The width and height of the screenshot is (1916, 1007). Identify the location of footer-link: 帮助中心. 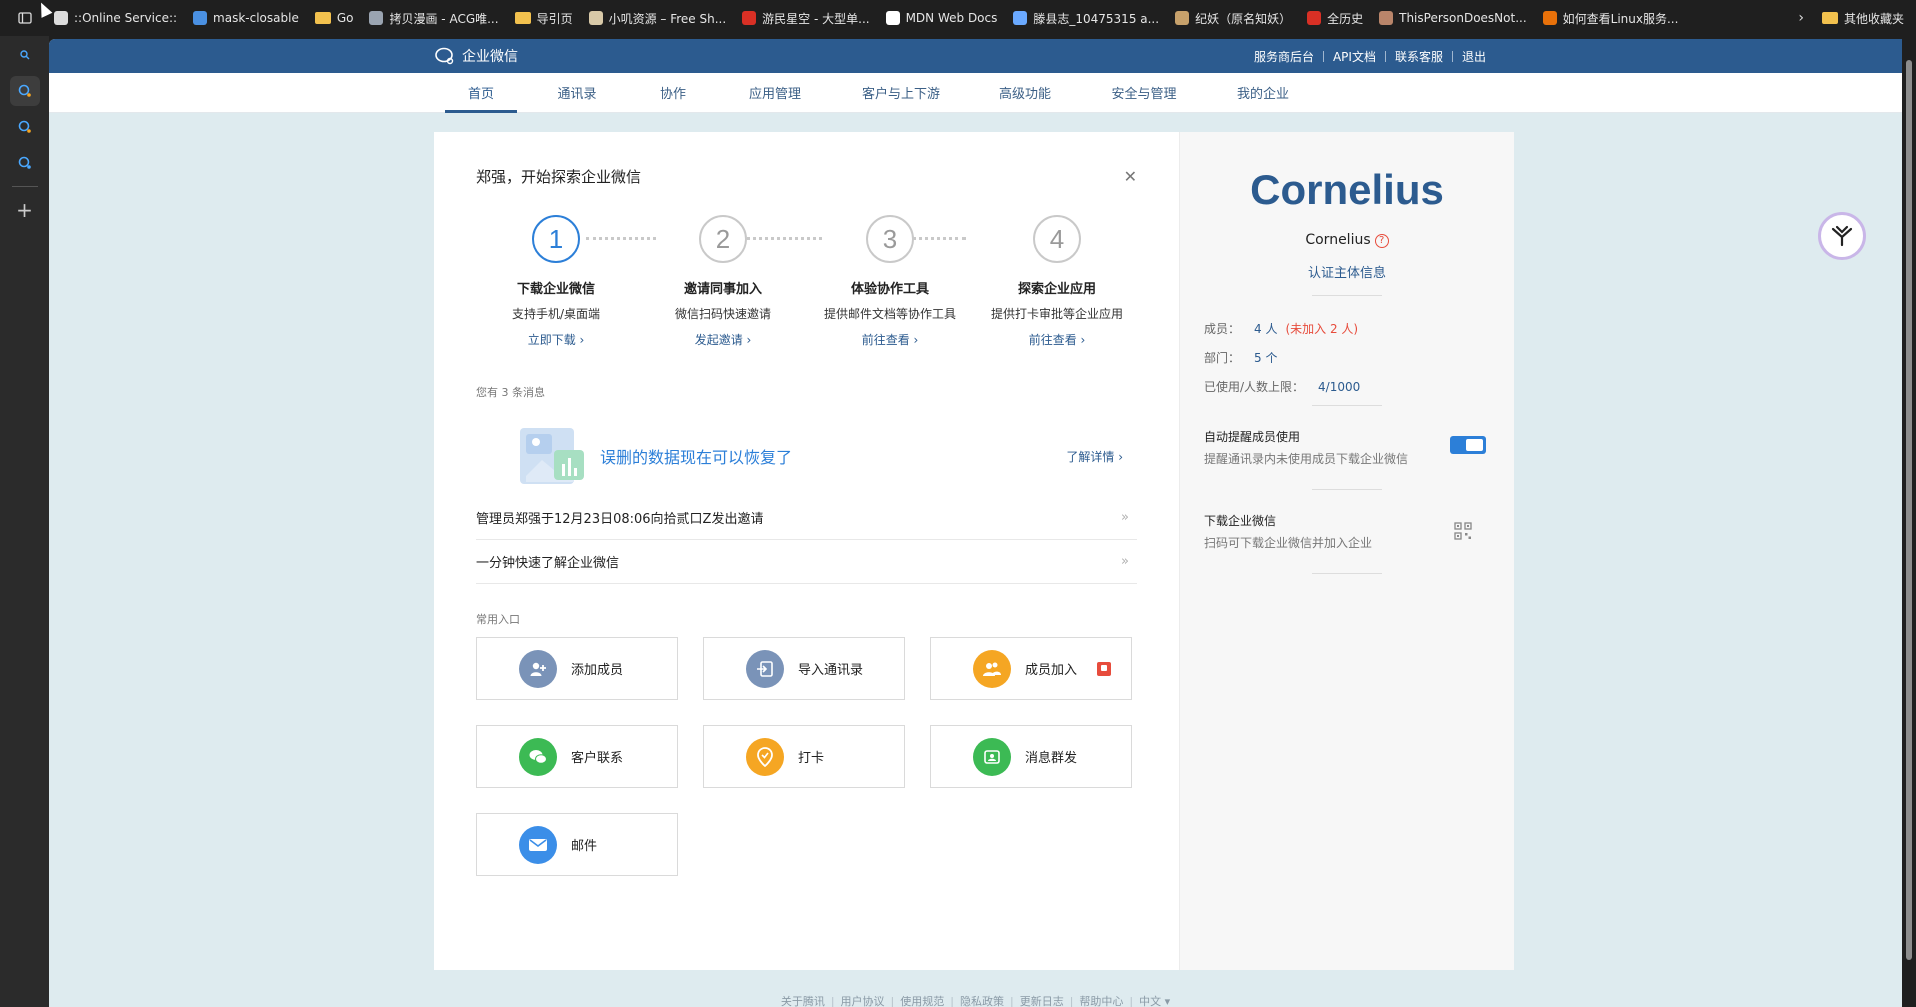
(1101, 1001).